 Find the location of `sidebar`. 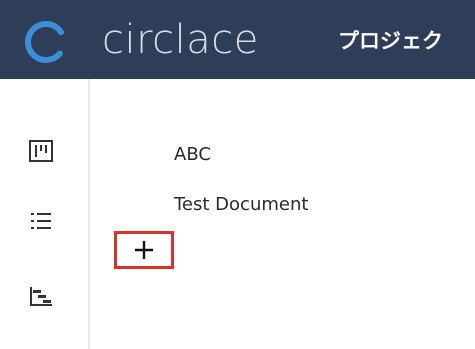

sidebar is located at coordinates (45, 214).